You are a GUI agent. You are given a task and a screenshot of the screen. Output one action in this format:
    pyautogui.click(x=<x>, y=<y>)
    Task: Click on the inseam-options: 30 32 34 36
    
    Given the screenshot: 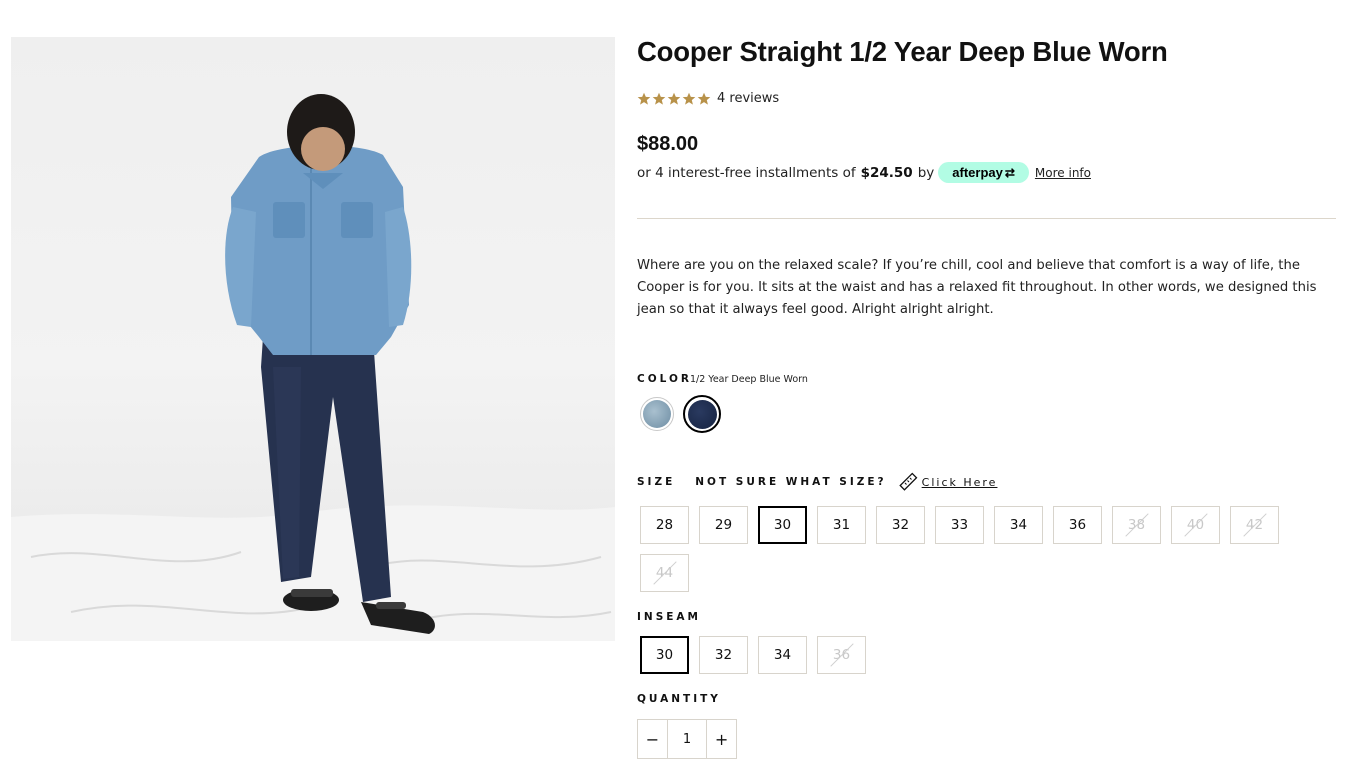 What is the action you would take?
    pyautogui.click(x=758, y=660)
    